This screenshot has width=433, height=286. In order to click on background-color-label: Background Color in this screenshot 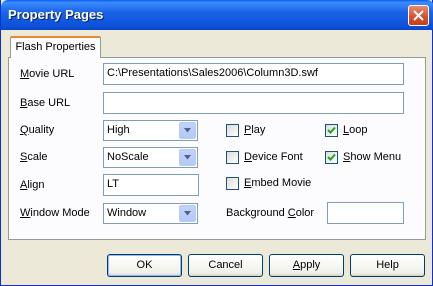, I will do `click(270, 213)`.